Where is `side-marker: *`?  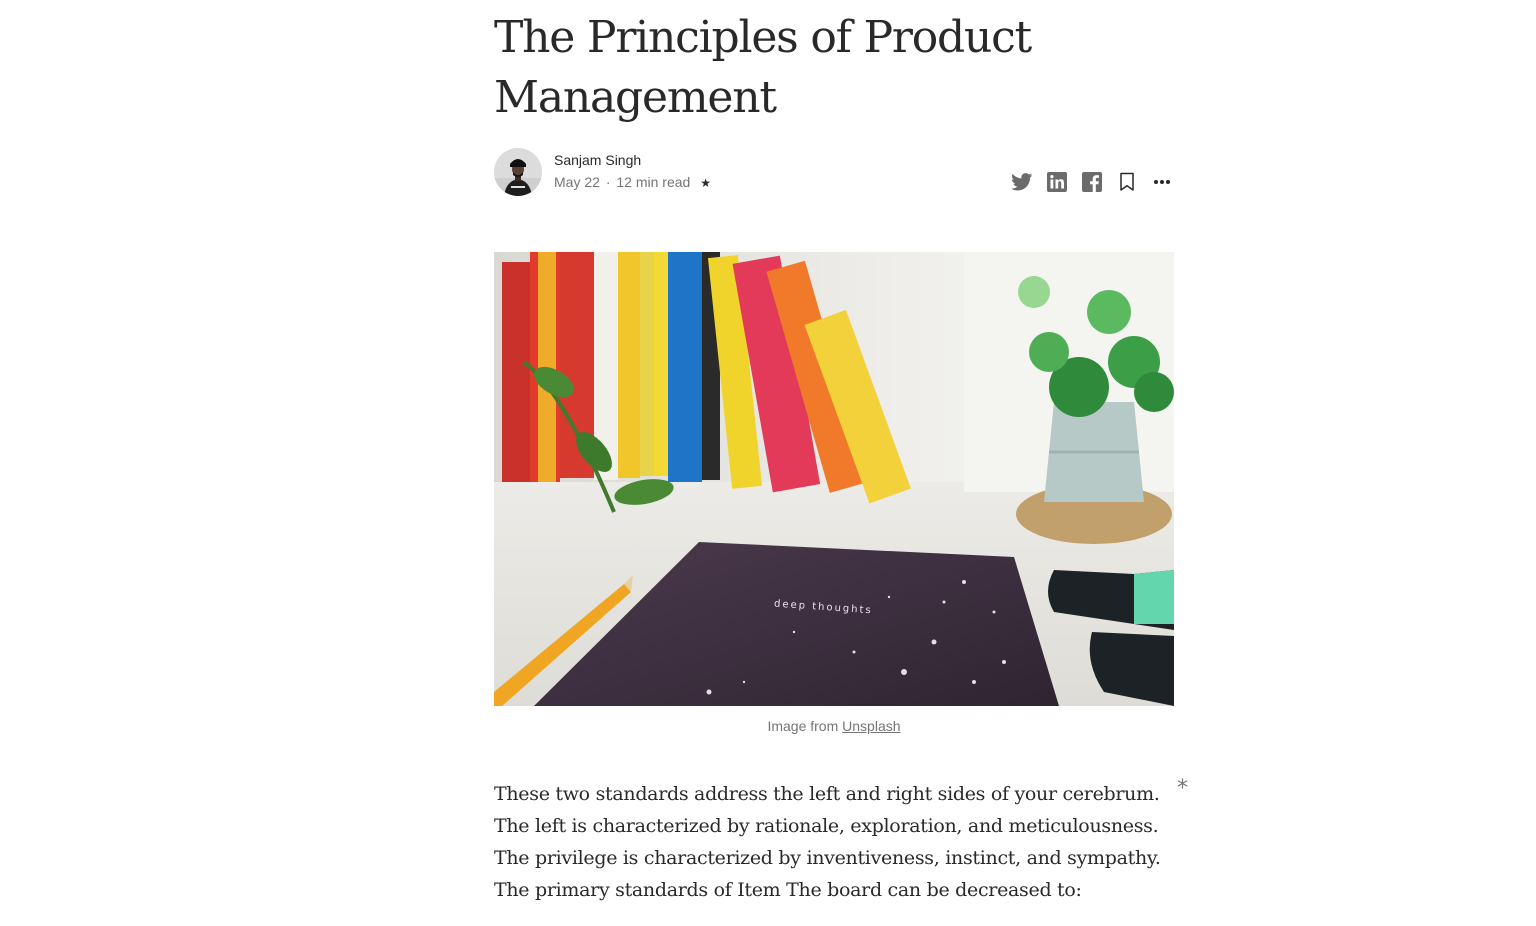
side-marker: * is located at coordinates (1182, 788).